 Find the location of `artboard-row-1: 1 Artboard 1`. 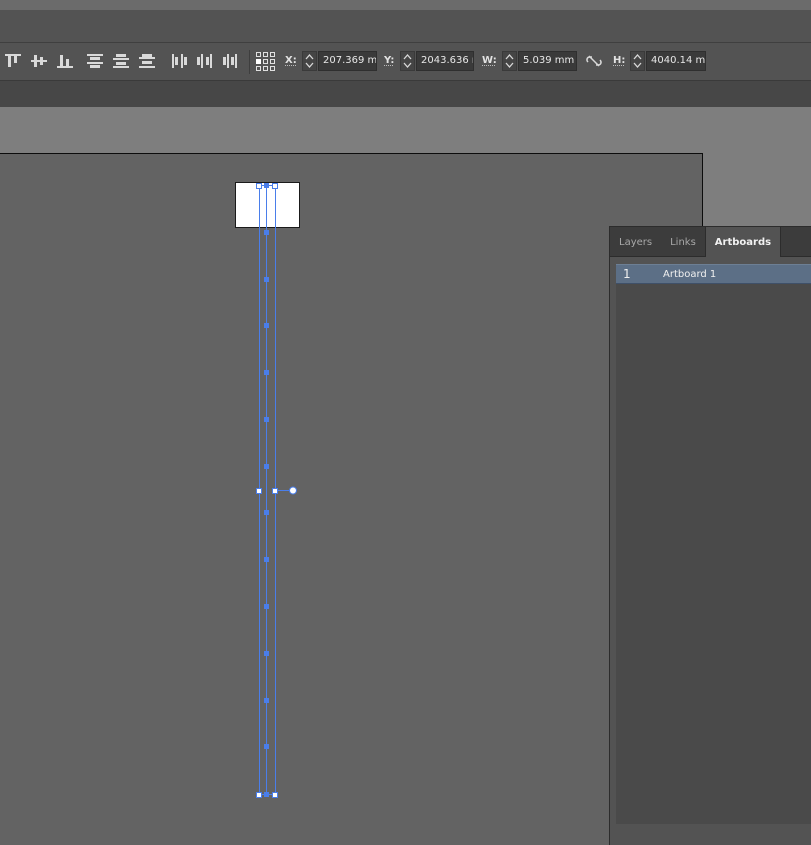

artboard-row-1: 1 Artboard 1 is located at coordinates (713, 274).